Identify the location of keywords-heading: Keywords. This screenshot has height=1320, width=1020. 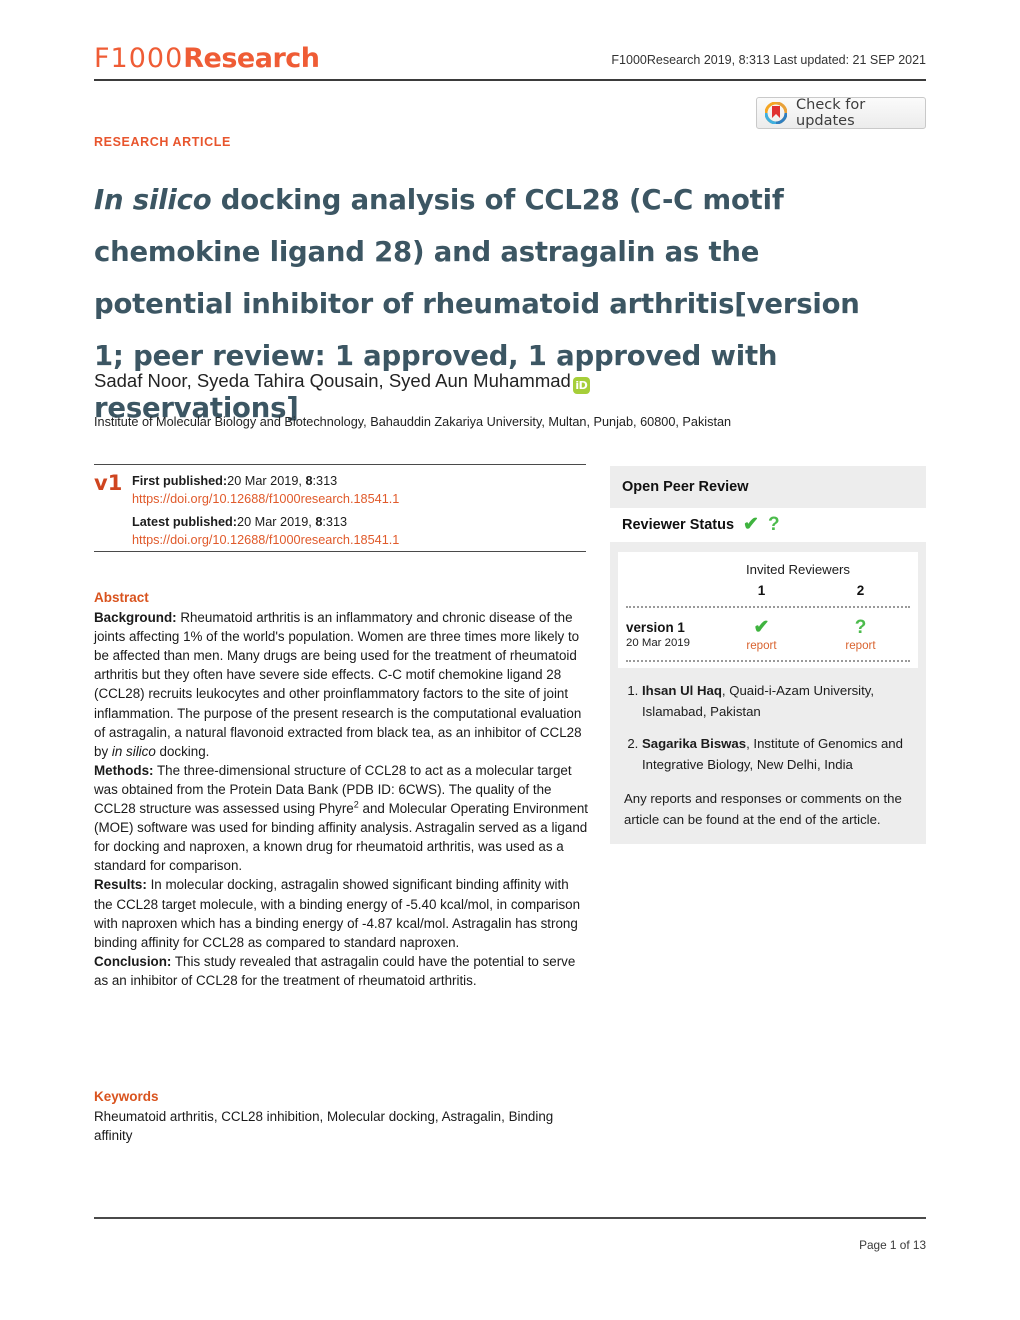
(126, 1096).